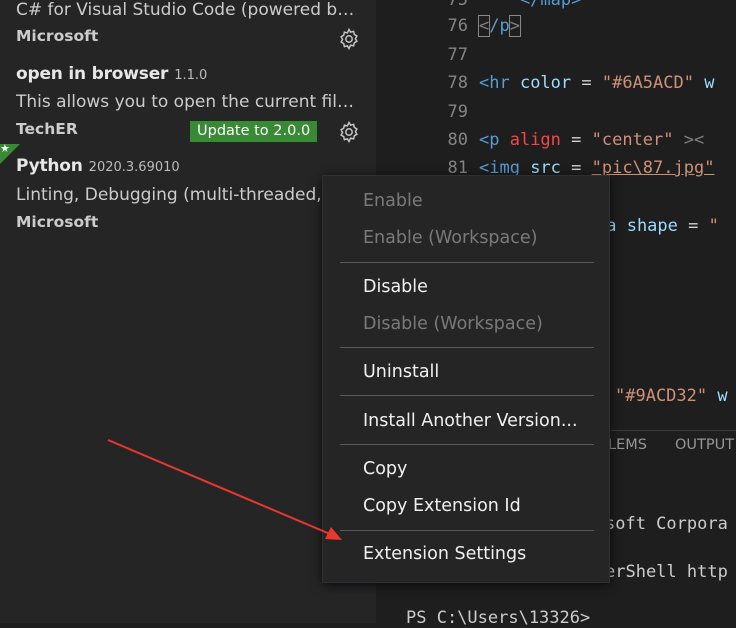 The width and height of the screenshot is (736, 628). What do you see at coordinates (592, 140) in the screenshot?
I see `code-line: <p align = "center" ><` at bounding box center [592, 140].